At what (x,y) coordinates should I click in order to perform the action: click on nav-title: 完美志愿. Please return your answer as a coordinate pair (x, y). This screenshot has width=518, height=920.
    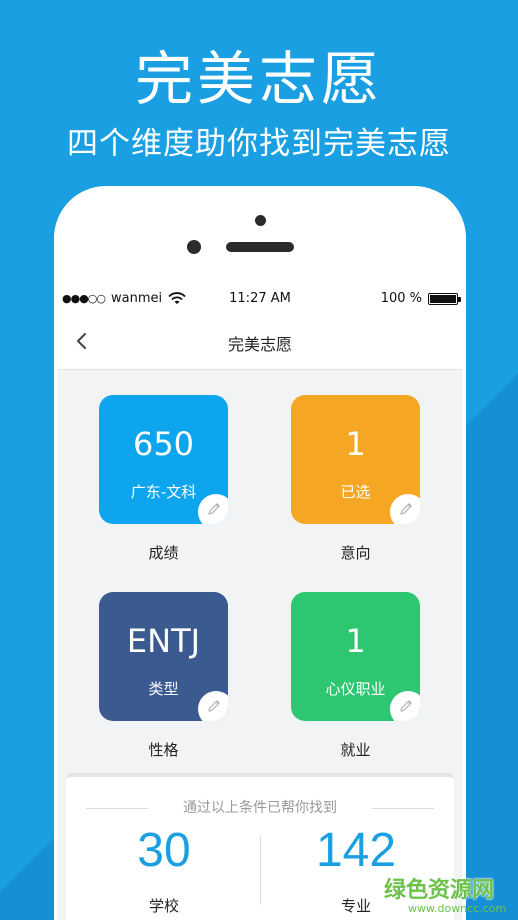
    Looking at the image, I should click on (259, 344).